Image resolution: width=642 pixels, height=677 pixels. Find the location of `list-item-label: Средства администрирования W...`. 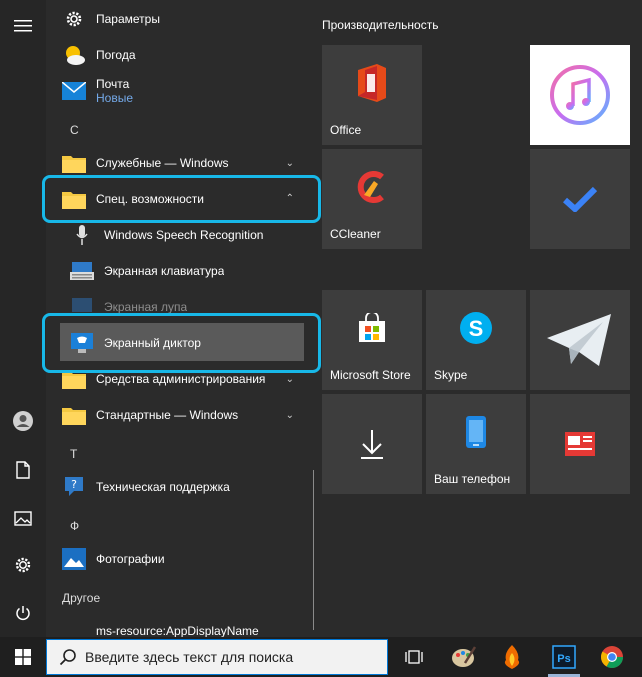

list-item-label: Средства администрирования W... is located at coordinates (182, 379).